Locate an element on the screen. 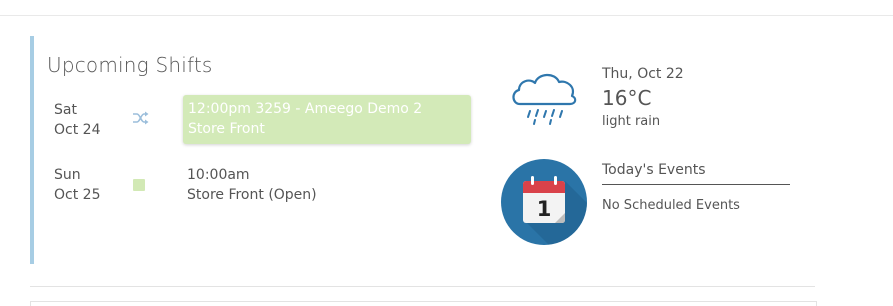 This screenshot has height=306, width=893. shift-location: Store Front is located at coordinates (226, 129).